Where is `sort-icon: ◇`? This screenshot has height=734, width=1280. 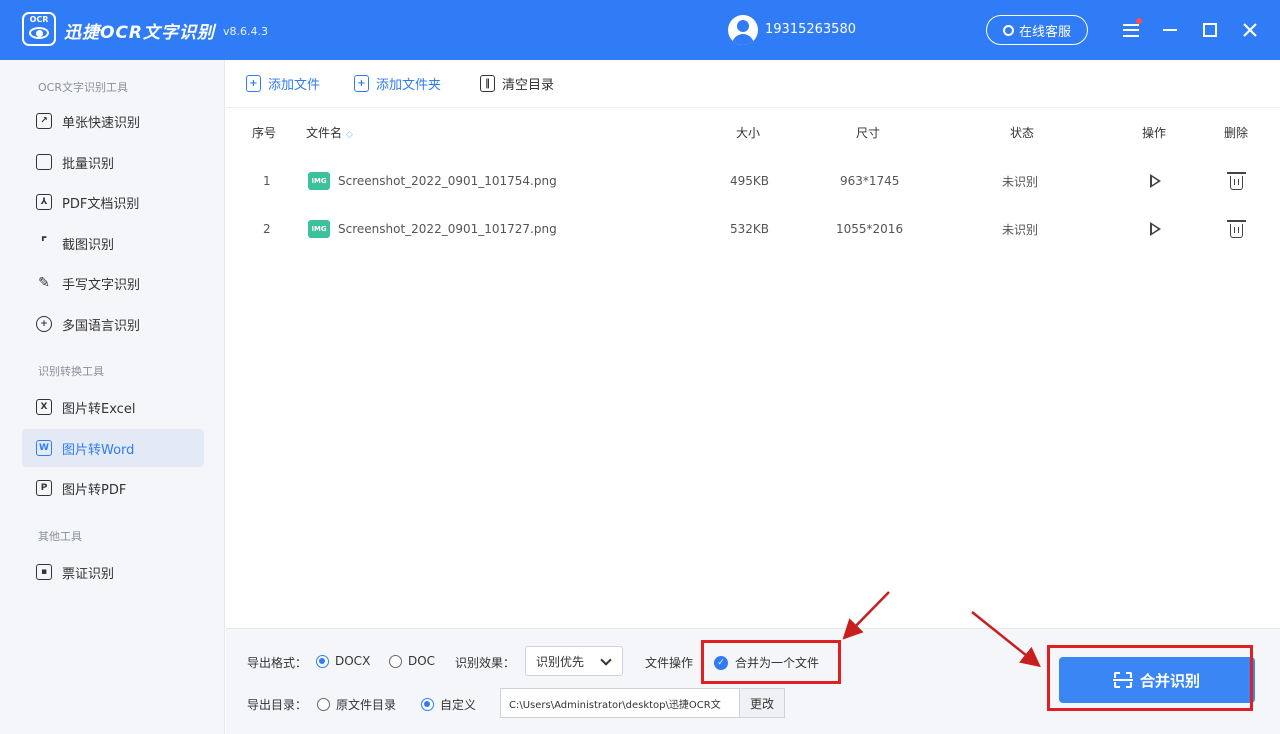
sort-icon: ◇ is located at coordinates (349, 135).